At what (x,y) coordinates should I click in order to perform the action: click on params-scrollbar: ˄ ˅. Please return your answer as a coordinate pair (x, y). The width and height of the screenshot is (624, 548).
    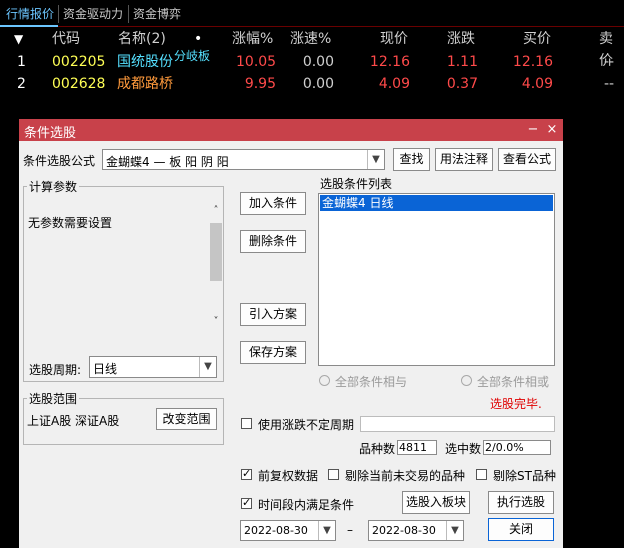
    Looking at the image, I should click on (216, 267).